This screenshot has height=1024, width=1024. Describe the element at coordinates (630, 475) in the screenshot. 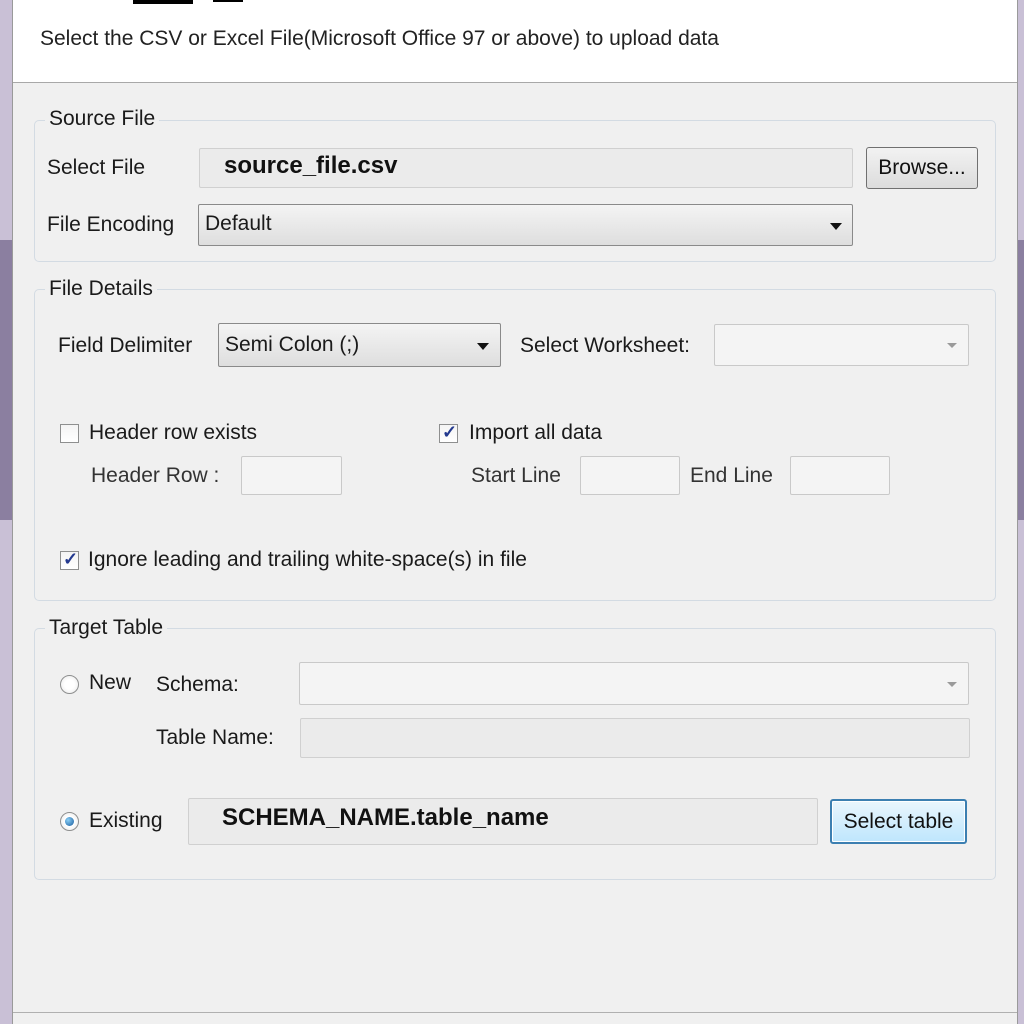

I see `start-line-input` at that location.